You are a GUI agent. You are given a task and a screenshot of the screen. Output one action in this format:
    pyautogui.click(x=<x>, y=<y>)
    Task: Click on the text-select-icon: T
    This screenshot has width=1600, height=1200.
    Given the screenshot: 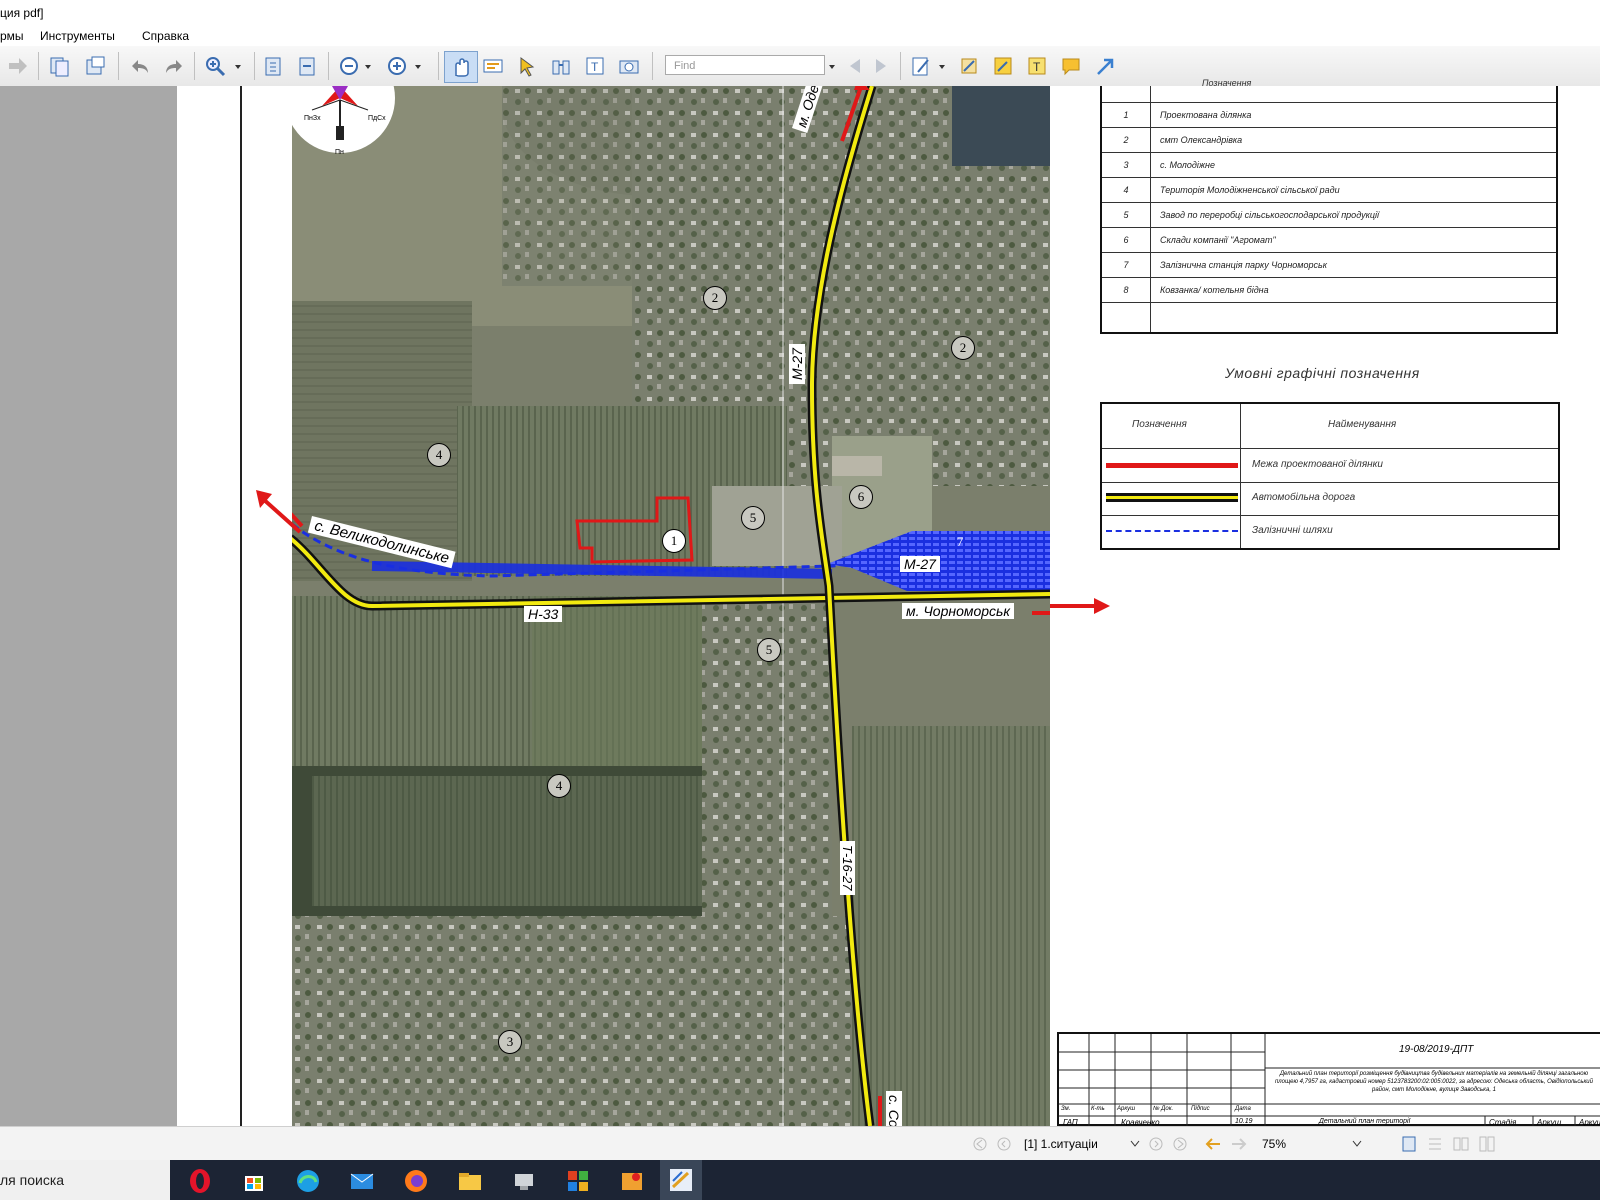 What is the action you would take?
    pyautogui.click(x=595, y=66)
    